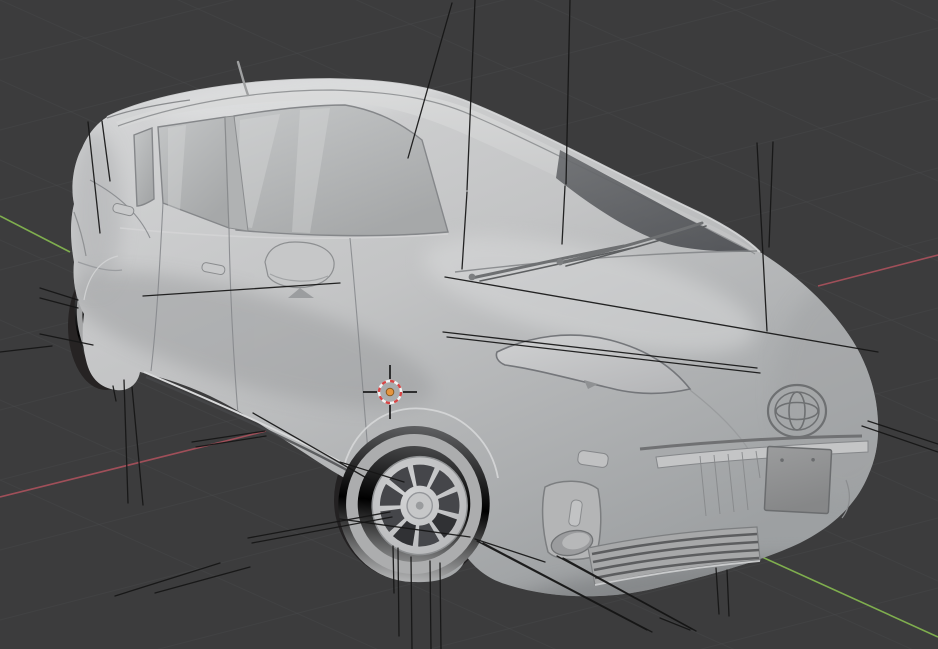 The image size is (938, 649). I want to click on license-plate, so click(798, 480).